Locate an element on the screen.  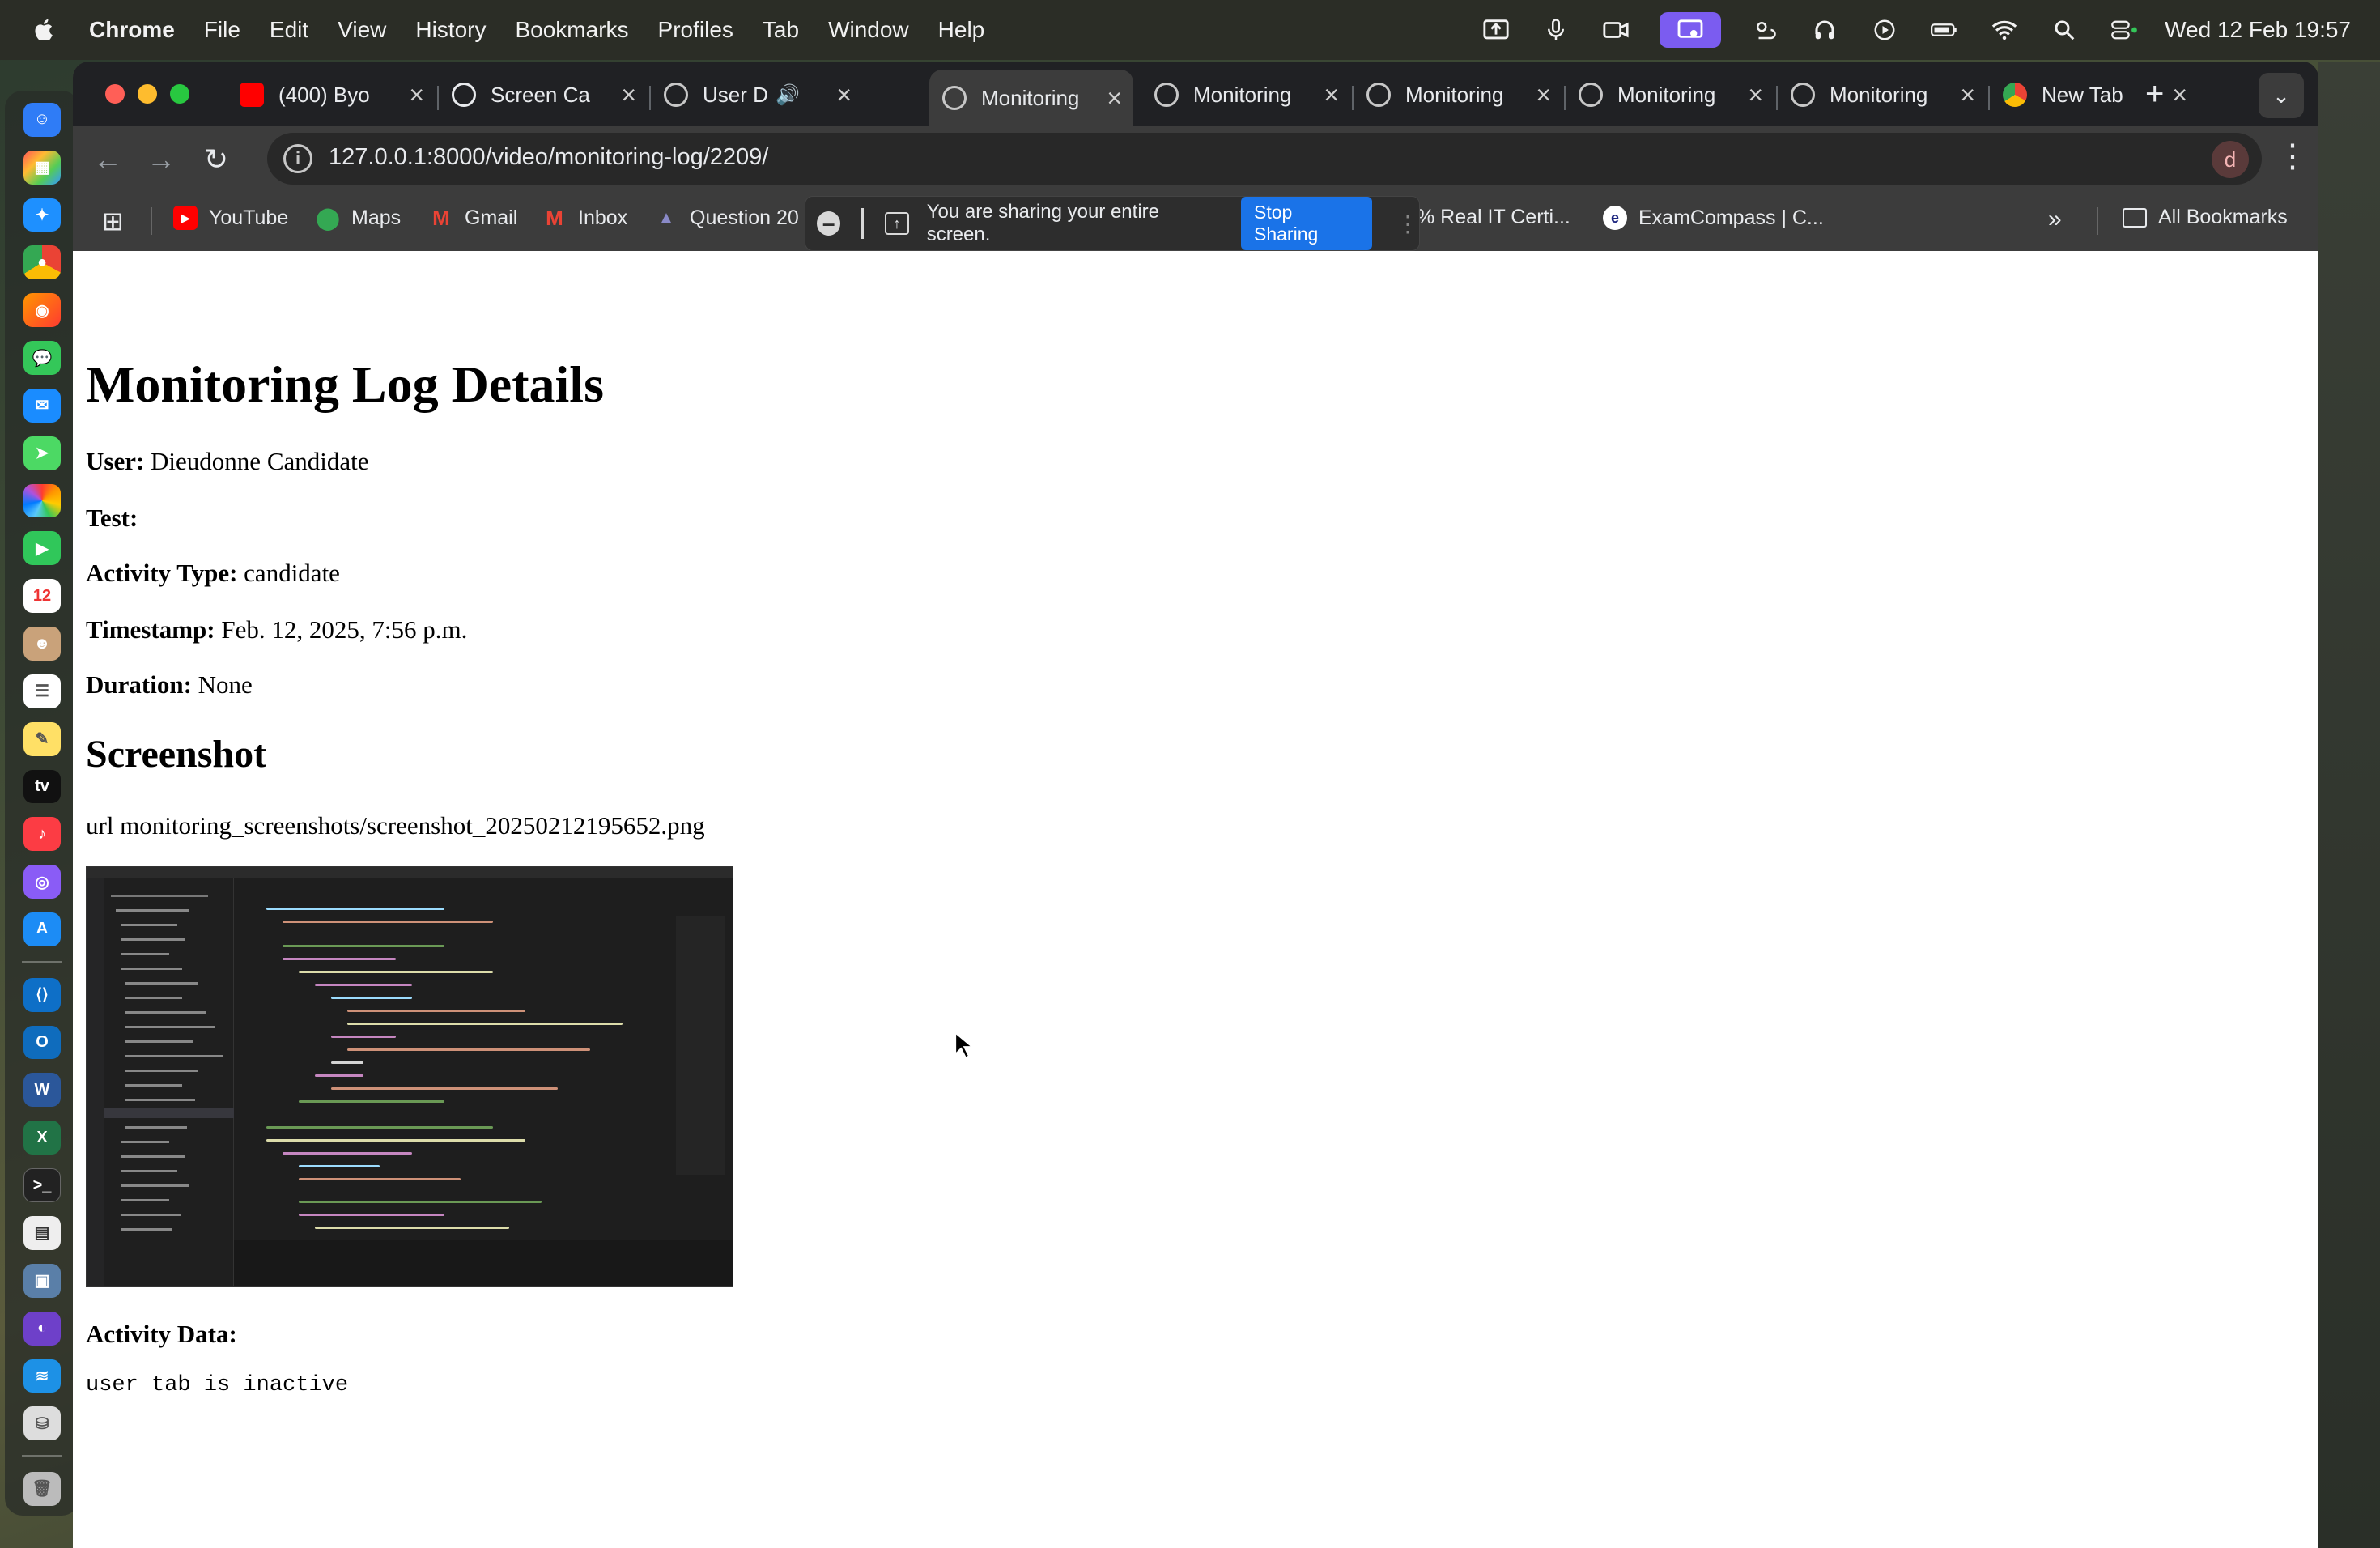
facetime-icon: ▶ is located at coordinates (42, 548).